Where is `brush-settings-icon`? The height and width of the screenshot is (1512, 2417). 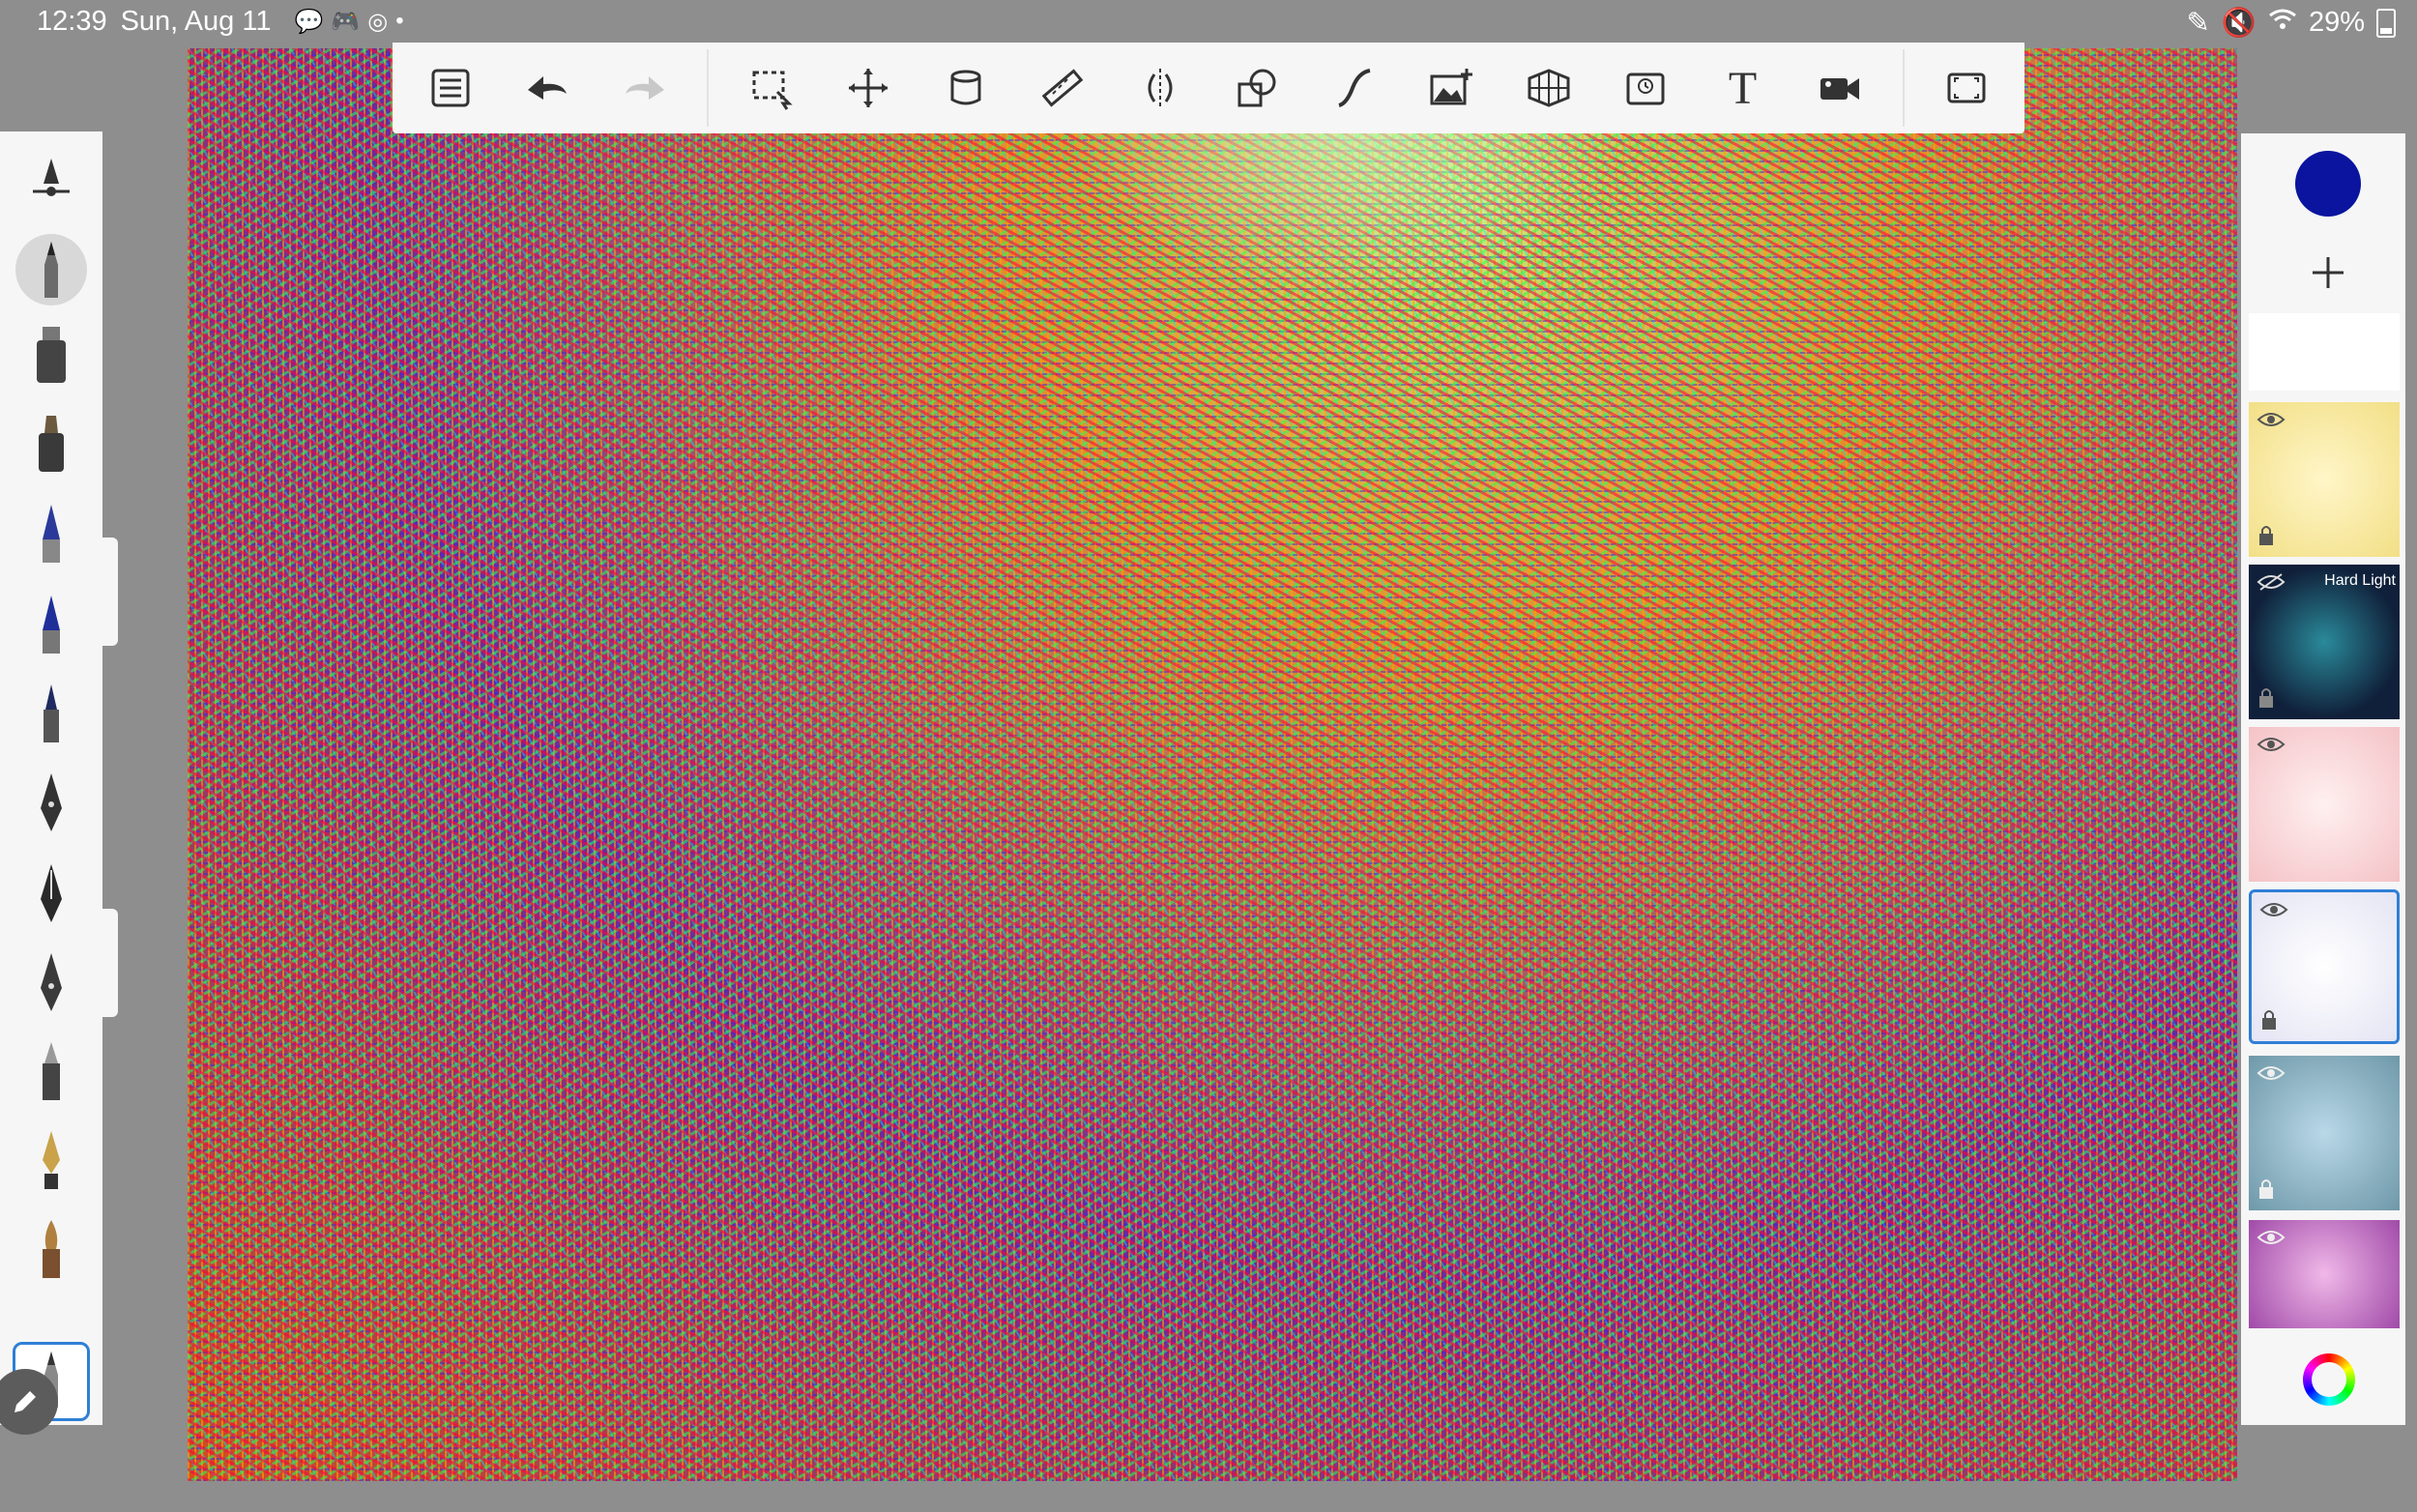 brush-settings-icon is located at coordinates (51, 184).